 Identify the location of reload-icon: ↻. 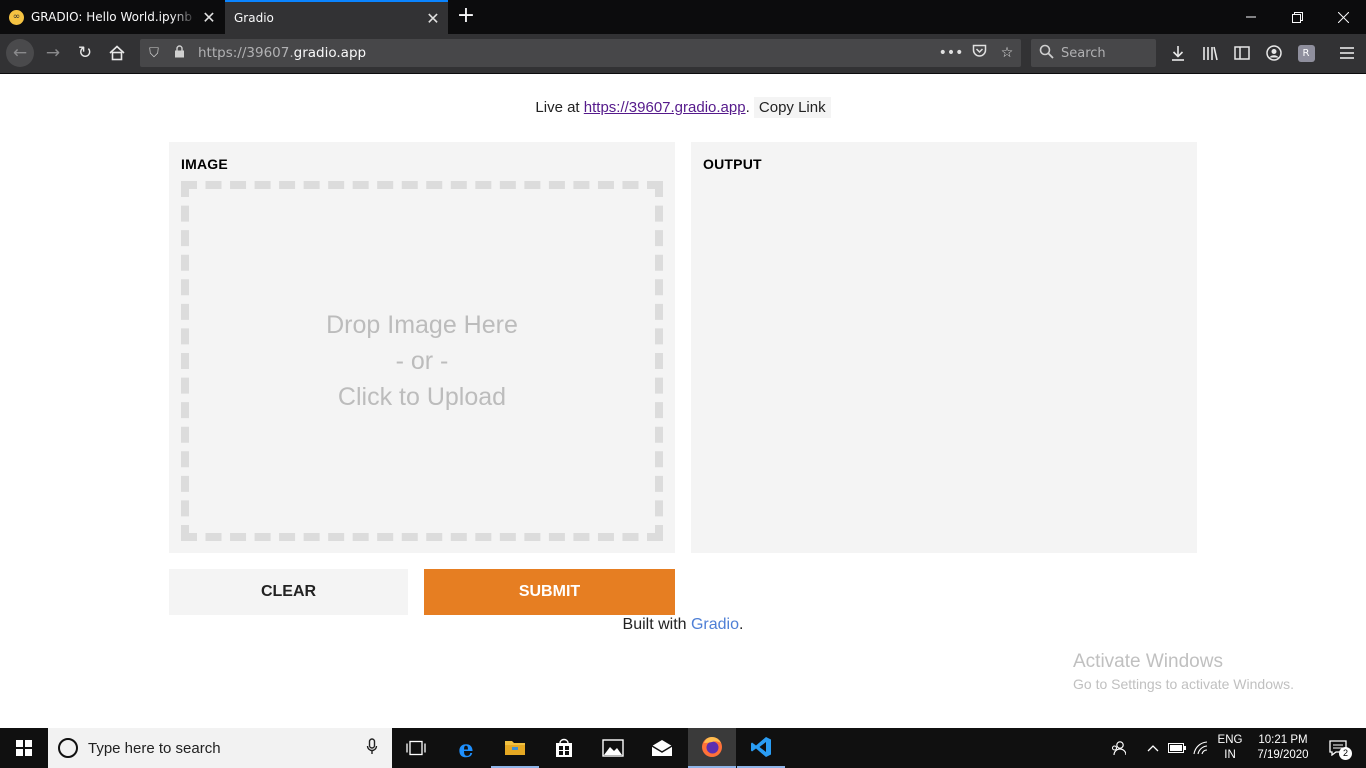
(85, 53).